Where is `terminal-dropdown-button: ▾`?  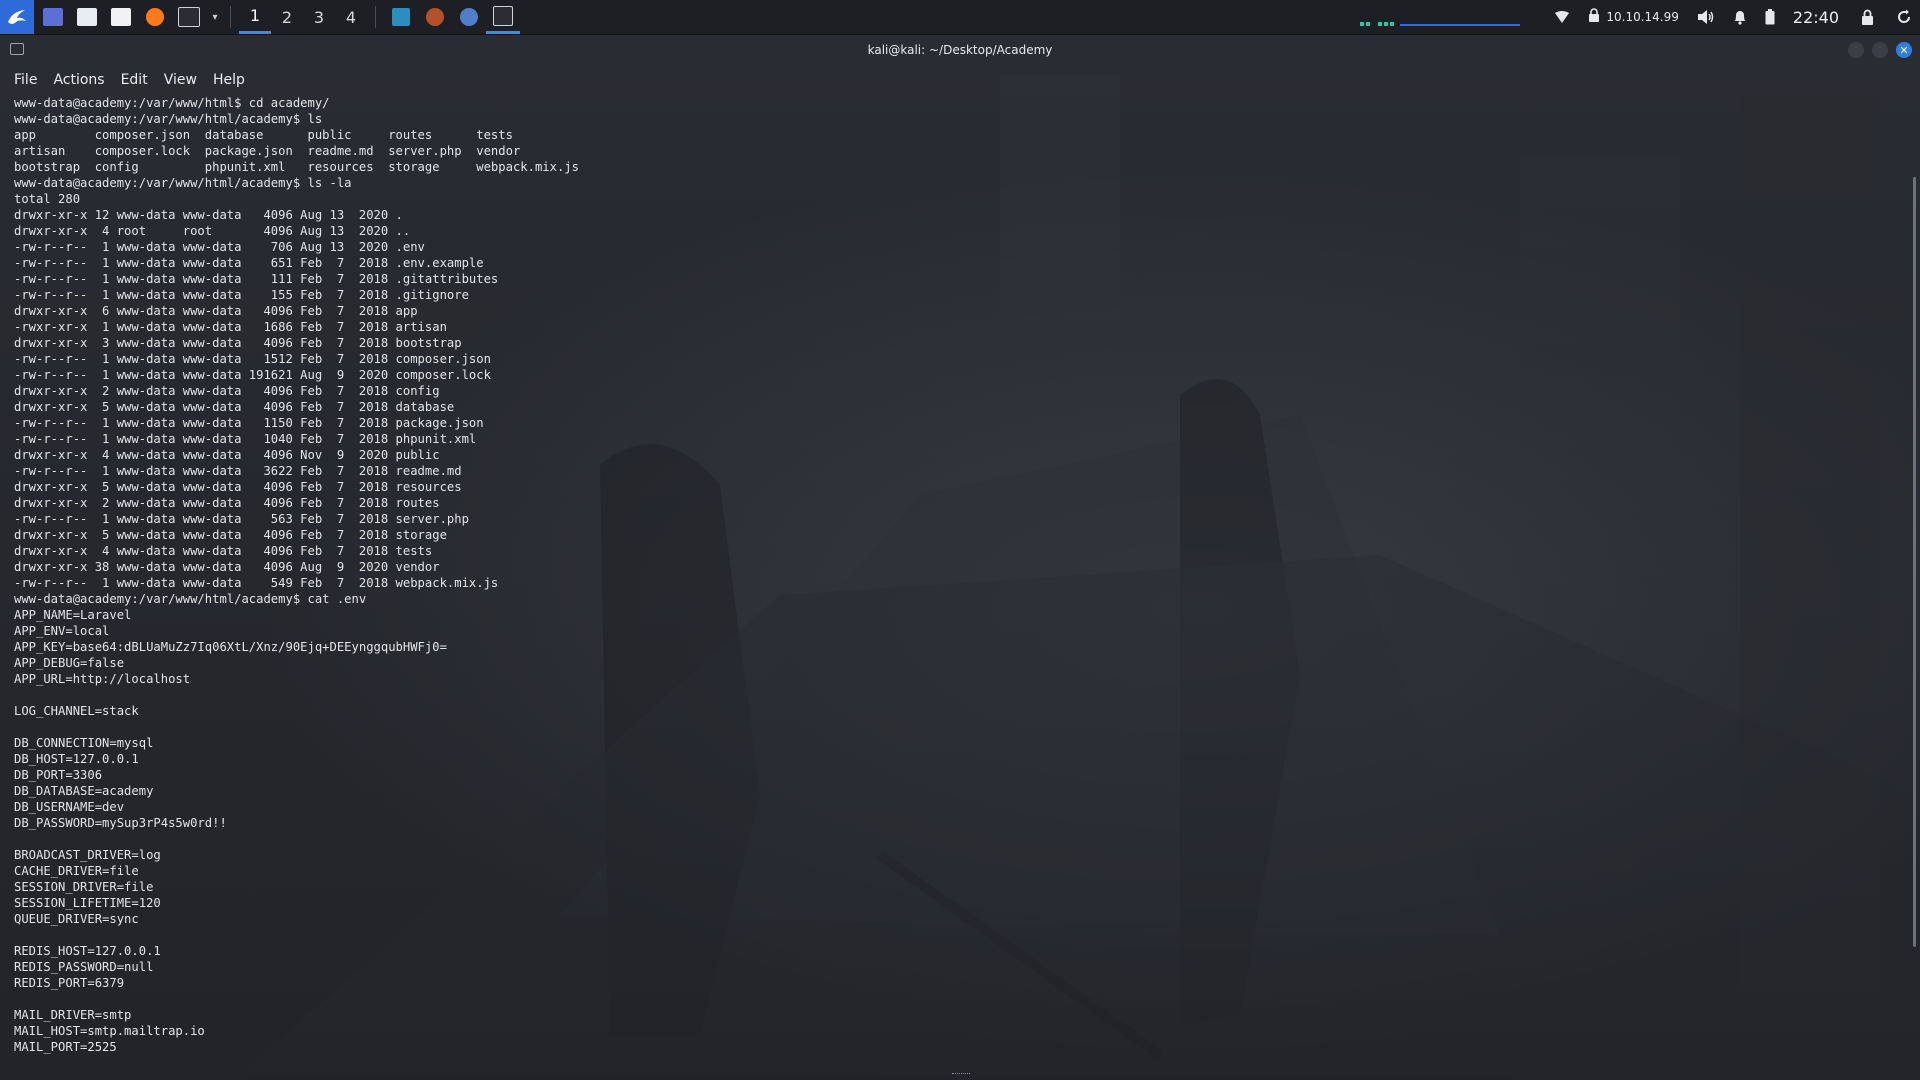 terminal-dropdown-button: ▾ is located at coordinates (215, 17).